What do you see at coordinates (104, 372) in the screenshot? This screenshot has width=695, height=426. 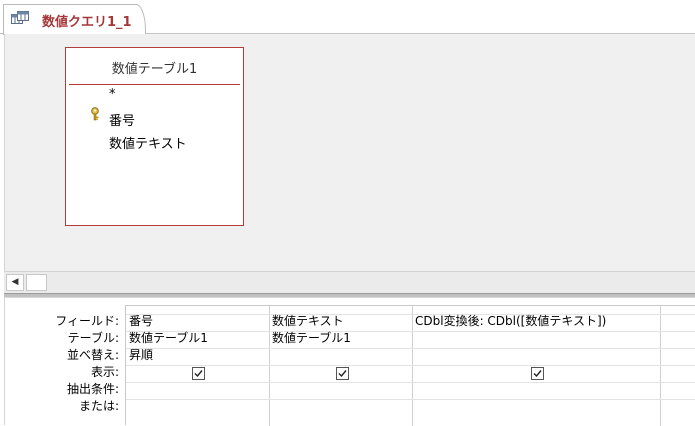 I see `row-label-show: 表示:` at bounding box center [104, 372].